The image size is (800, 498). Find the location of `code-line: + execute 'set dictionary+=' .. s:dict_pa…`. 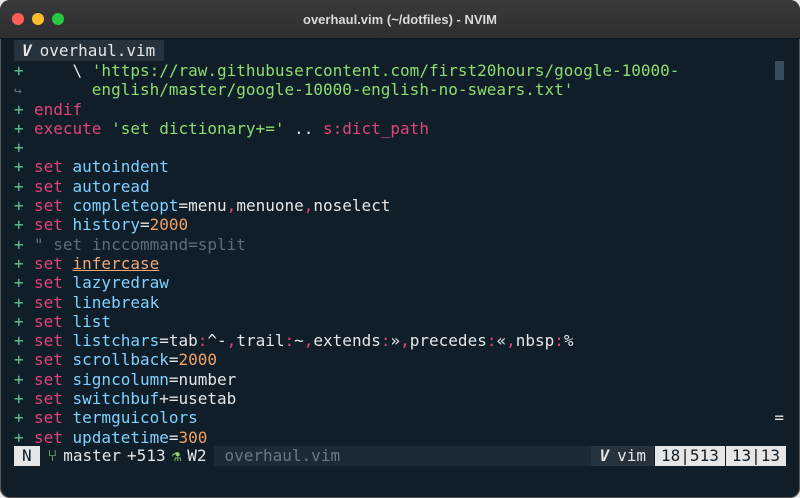

code-line: + execute 'set dictionary+=' .. s:dict_pa… is located at coordinates (400, 128).